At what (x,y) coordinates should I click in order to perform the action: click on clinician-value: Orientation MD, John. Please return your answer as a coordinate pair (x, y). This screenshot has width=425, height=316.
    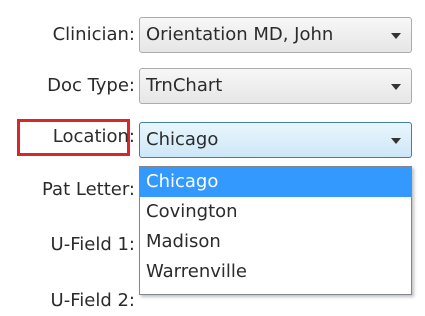
    Looking at the image, I should click on (240, 34).